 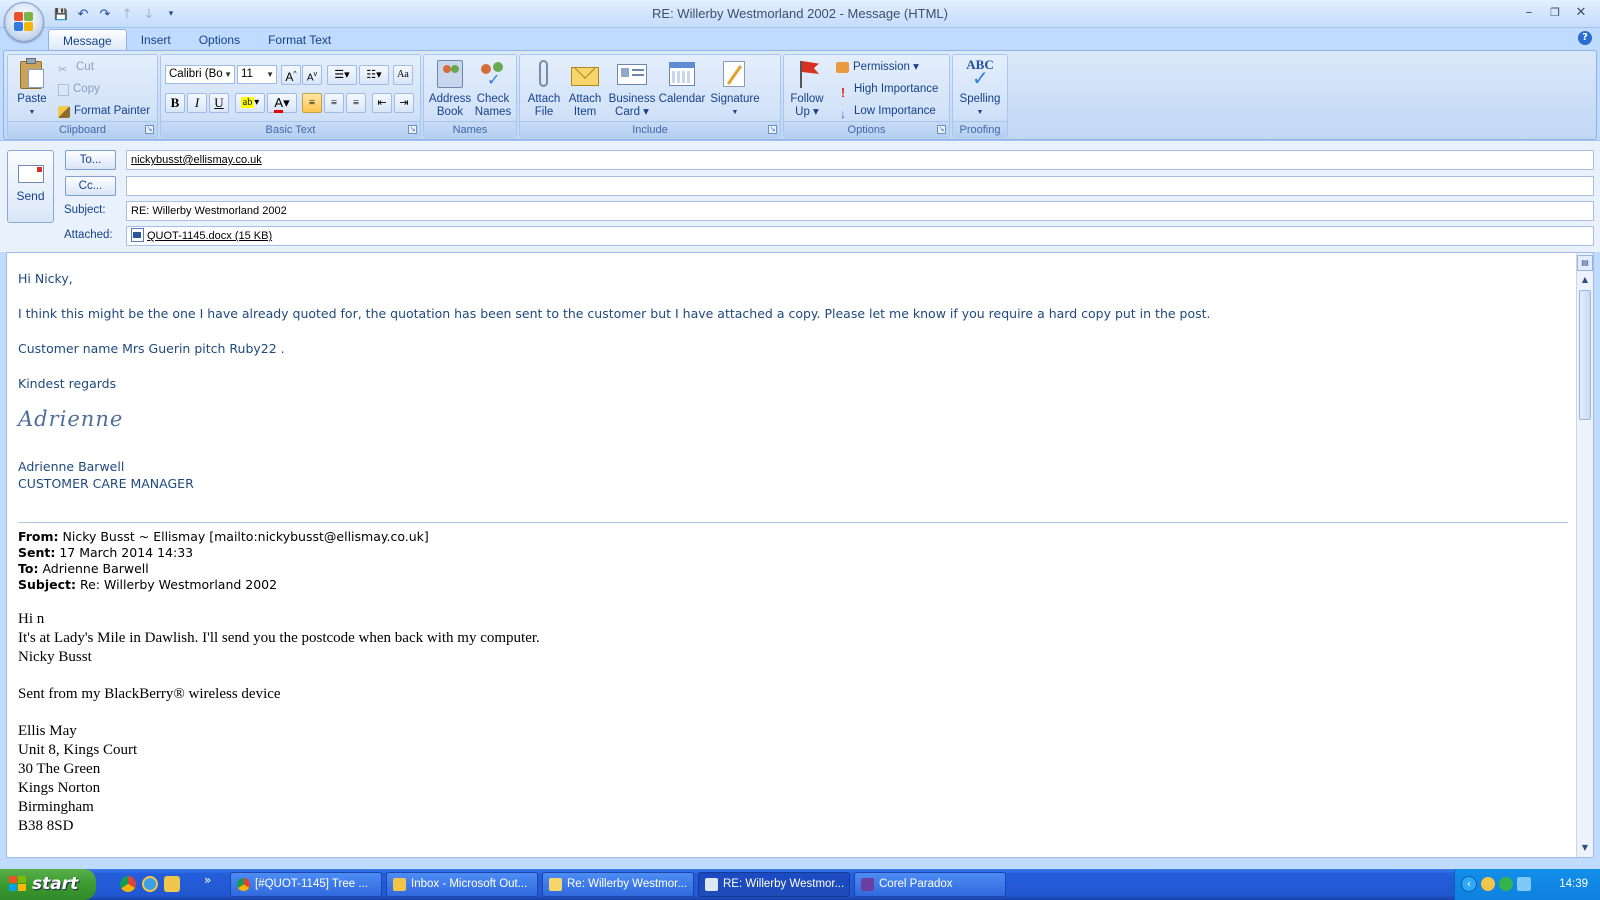 What do you see at coordinates (342, 75) in the screenshot?
I see `bullets-button: ☰▾` at bounding box center [342, 75].